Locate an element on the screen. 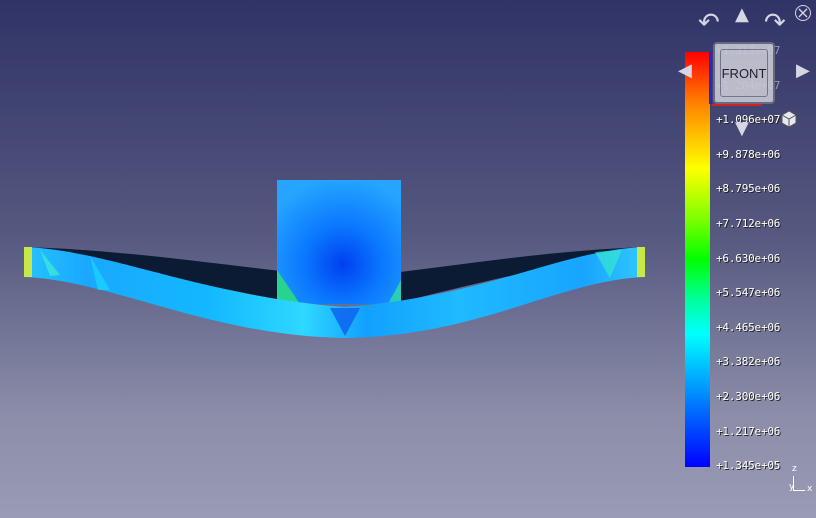  navcube-front-face: FRONT is located at coordinates (744, 73).